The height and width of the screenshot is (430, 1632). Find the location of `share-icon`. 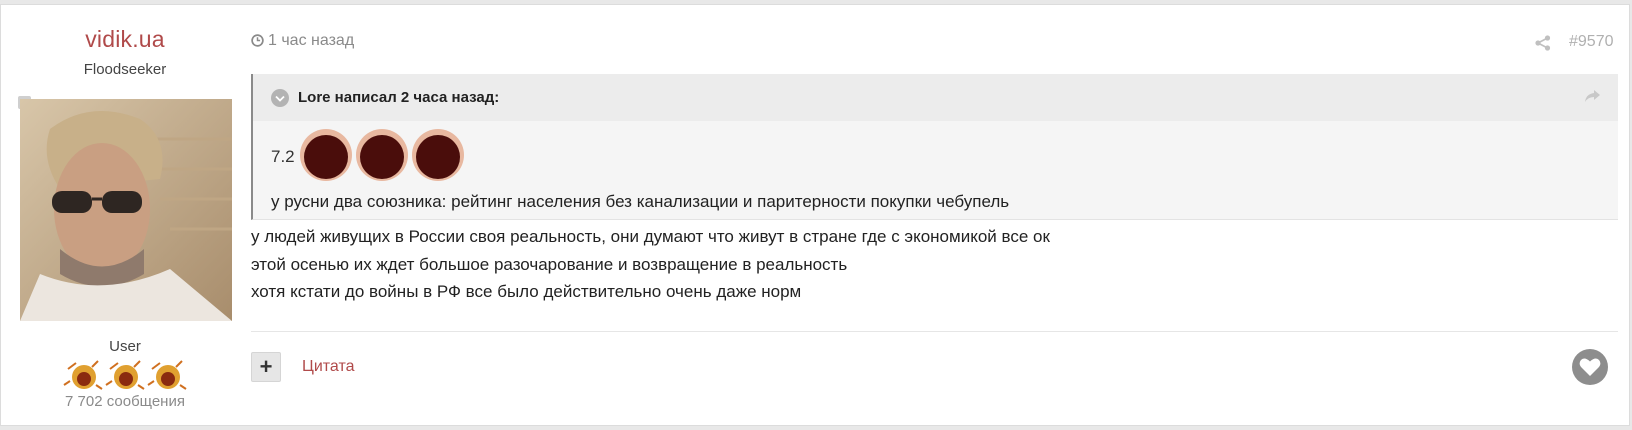

share-icon is located at coordinates (1543, 45).